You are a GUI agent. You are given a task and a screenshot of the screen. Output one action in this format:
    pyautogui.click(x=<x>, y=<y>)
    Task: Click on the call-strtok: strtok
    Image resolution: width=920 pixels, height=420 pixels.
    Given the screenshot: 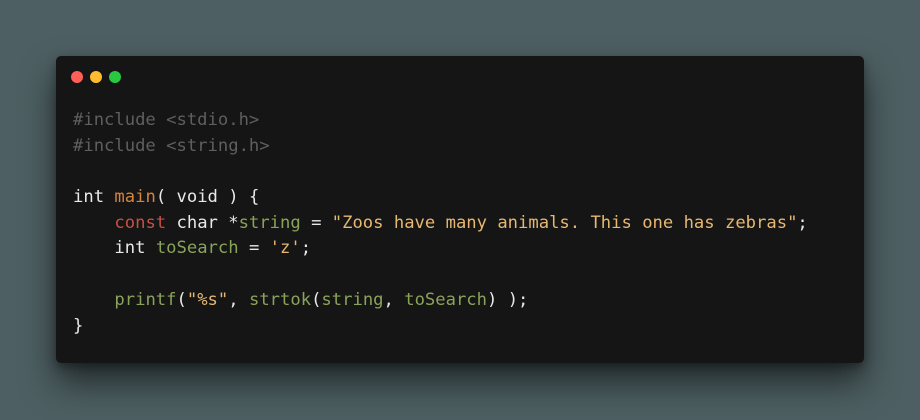 What is the action you would take?
    pyautogui.click(x=280, y=299)
    